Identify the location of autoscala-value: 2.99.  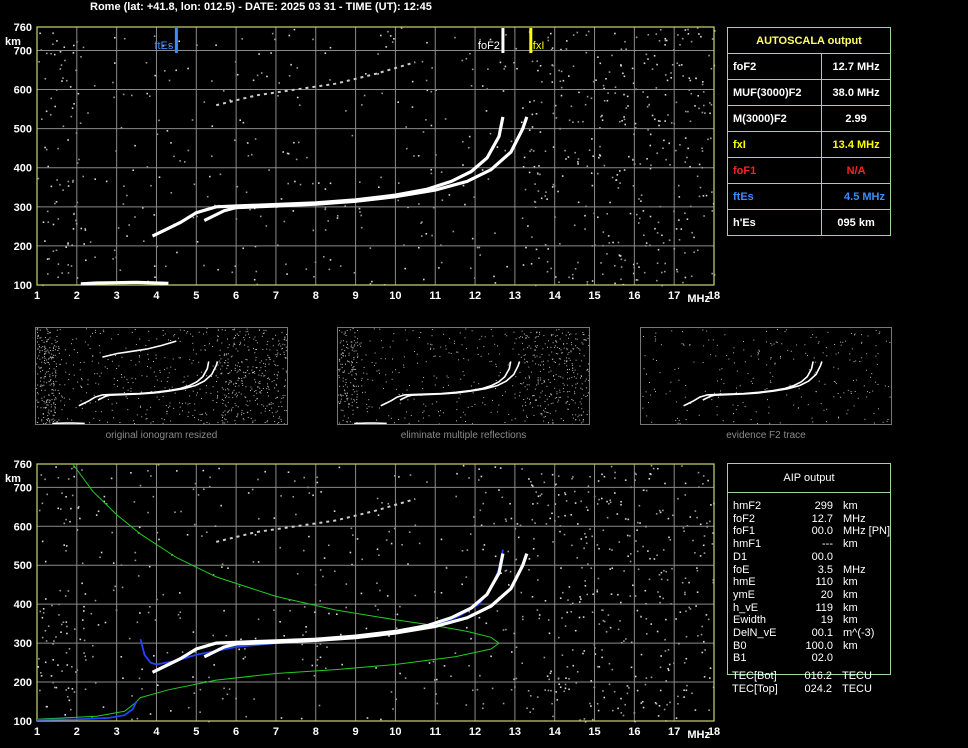
(856, 118).